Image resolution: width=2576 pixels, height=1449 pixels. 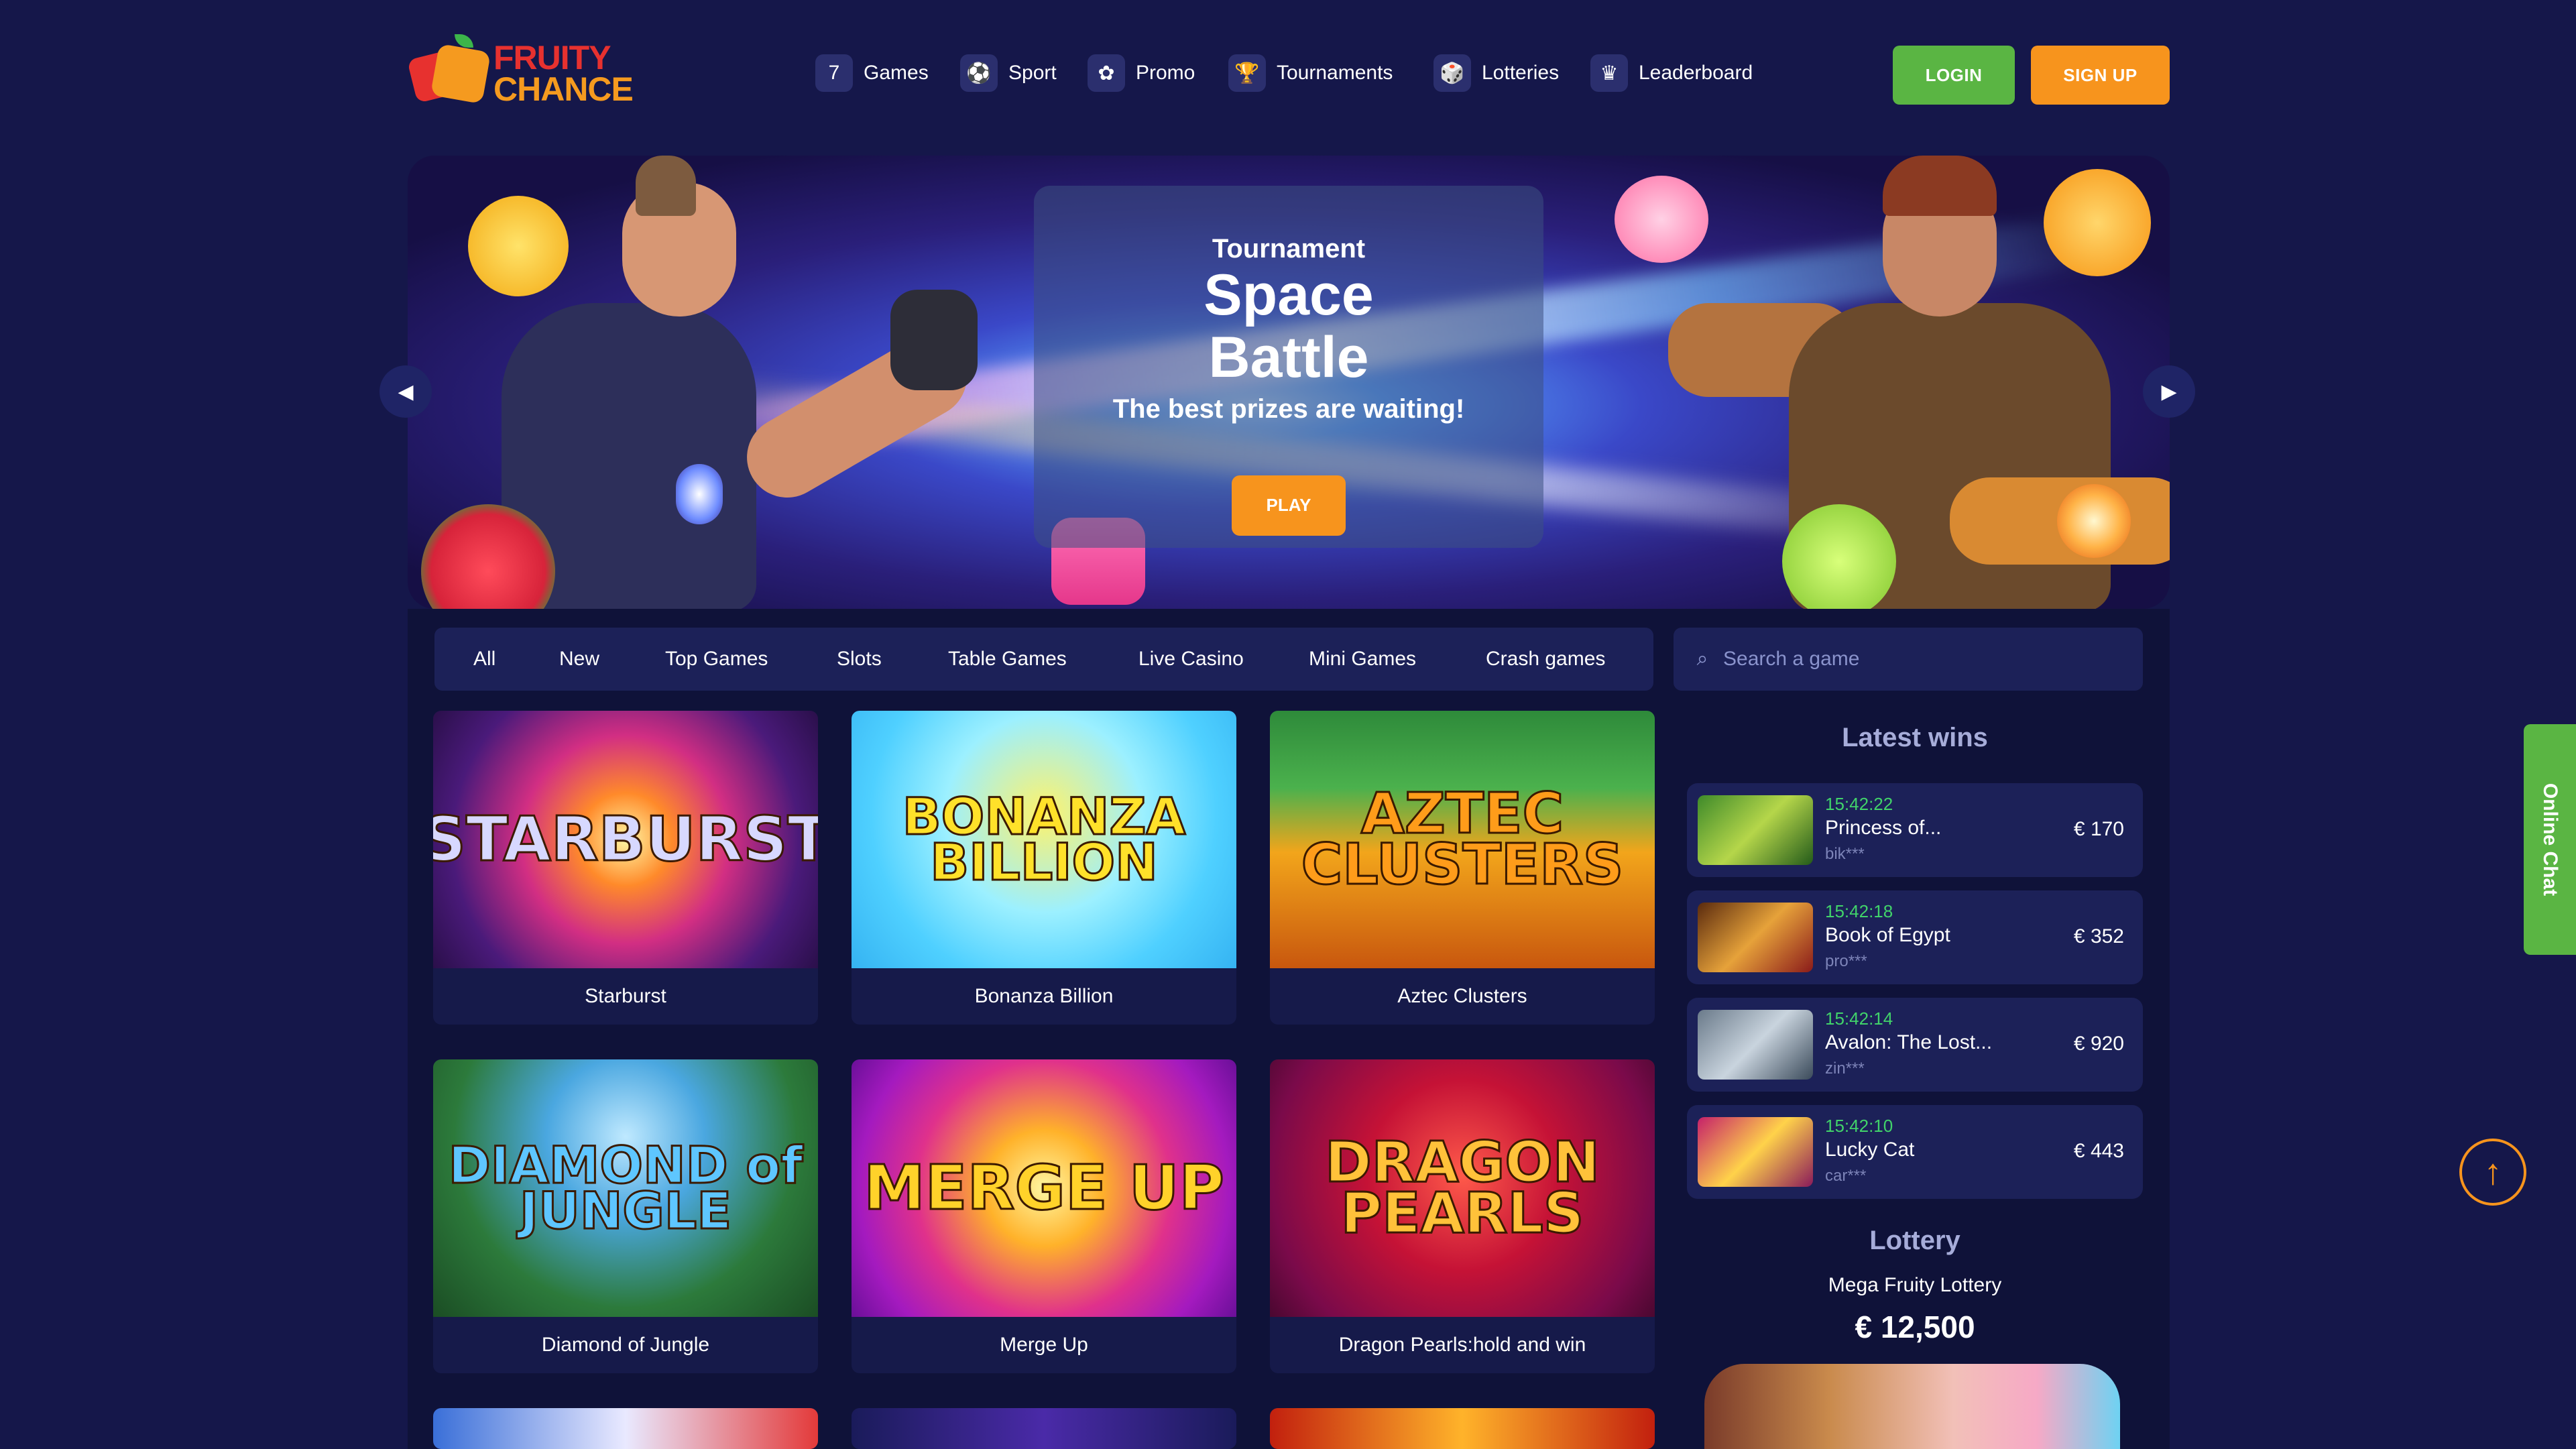 What do you see at coordinates (1335, 73) in the screenshot?
I see `nav-label: Tournaments` at bounding box center [1335, 73].